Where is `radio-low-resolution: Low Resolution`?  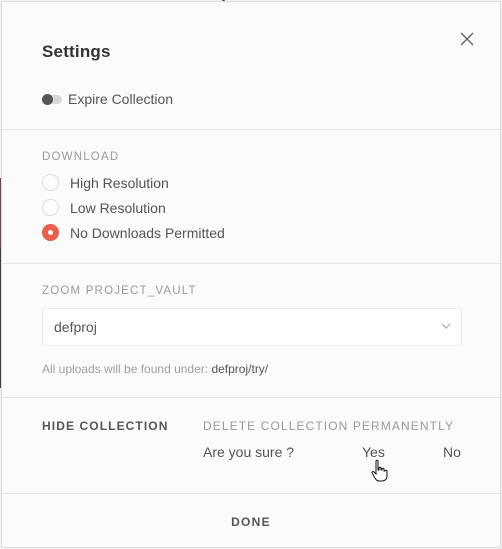 radio-low-resolution: Low Resolution is located at coordinates (104, 207).